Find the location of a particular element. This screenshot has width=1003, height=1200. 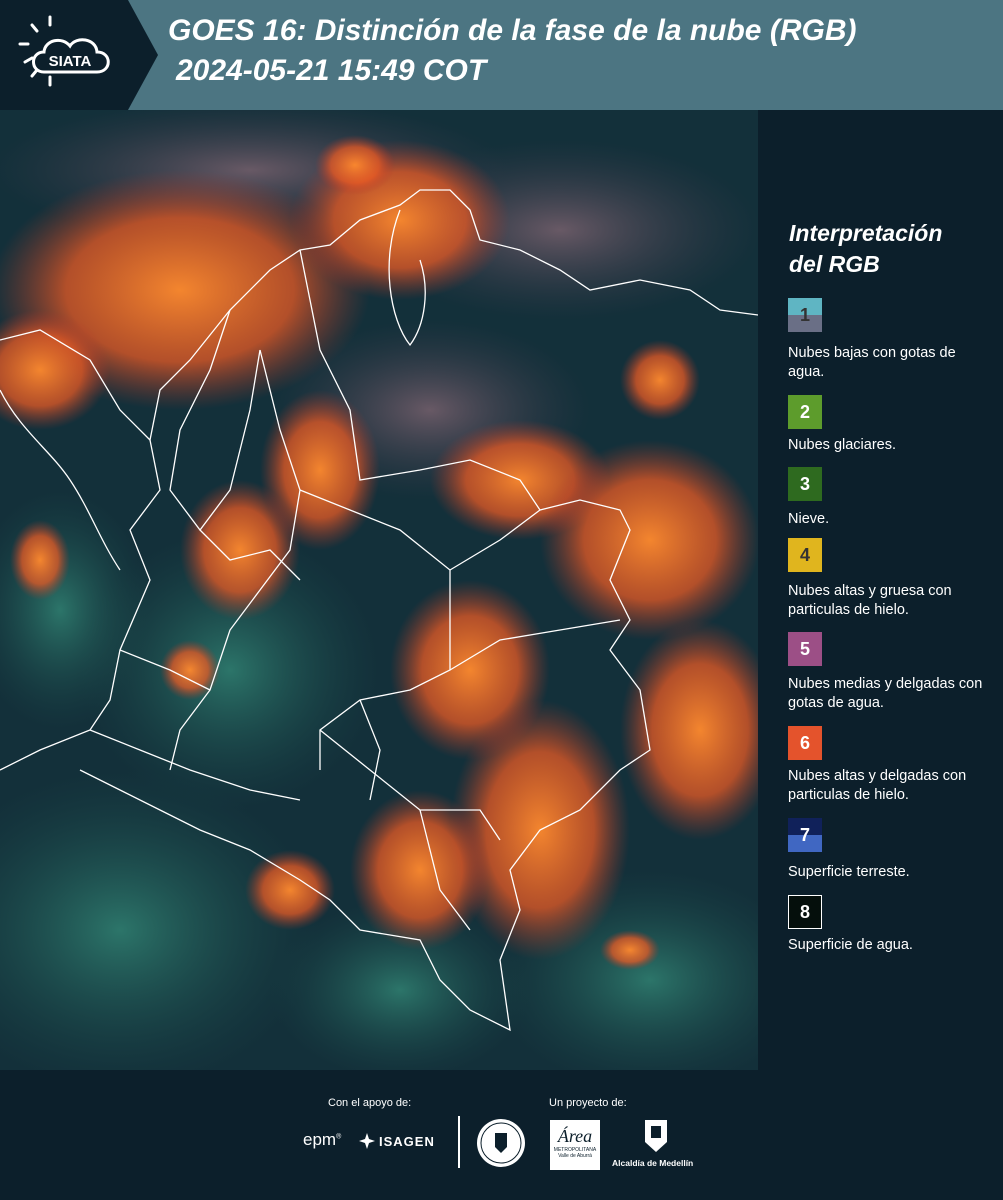

legend-swatch-number: 6 is located at coordinates (804, 742).